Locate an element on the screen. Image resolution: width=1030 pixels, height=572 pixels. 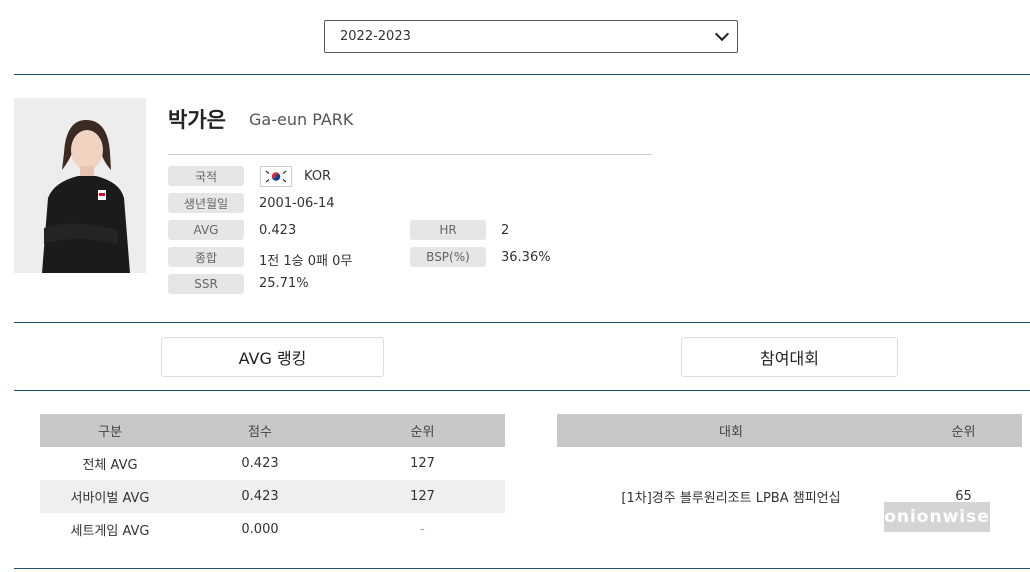
table-cell: 서바이벌 AVG is located at coordinates (110, 498).